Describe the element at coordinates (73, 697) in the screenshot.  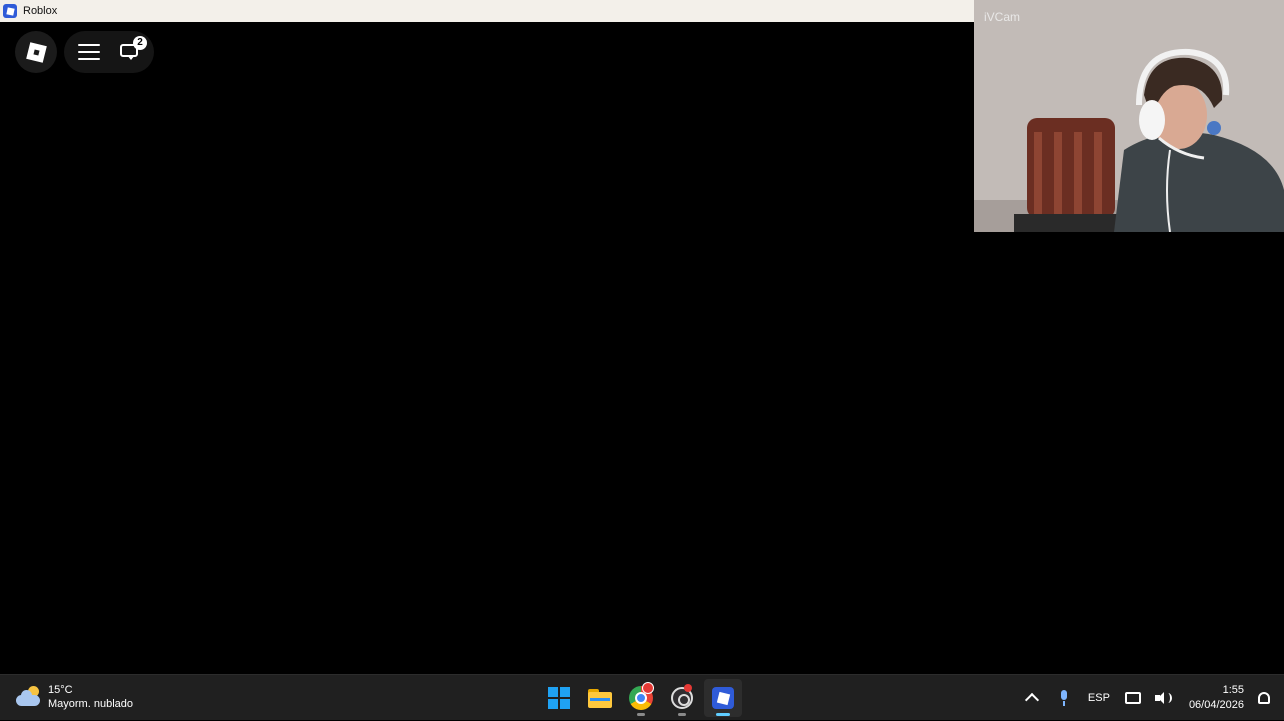
I see `weather-widget: 15°C Mayorm. nublado` at that location.